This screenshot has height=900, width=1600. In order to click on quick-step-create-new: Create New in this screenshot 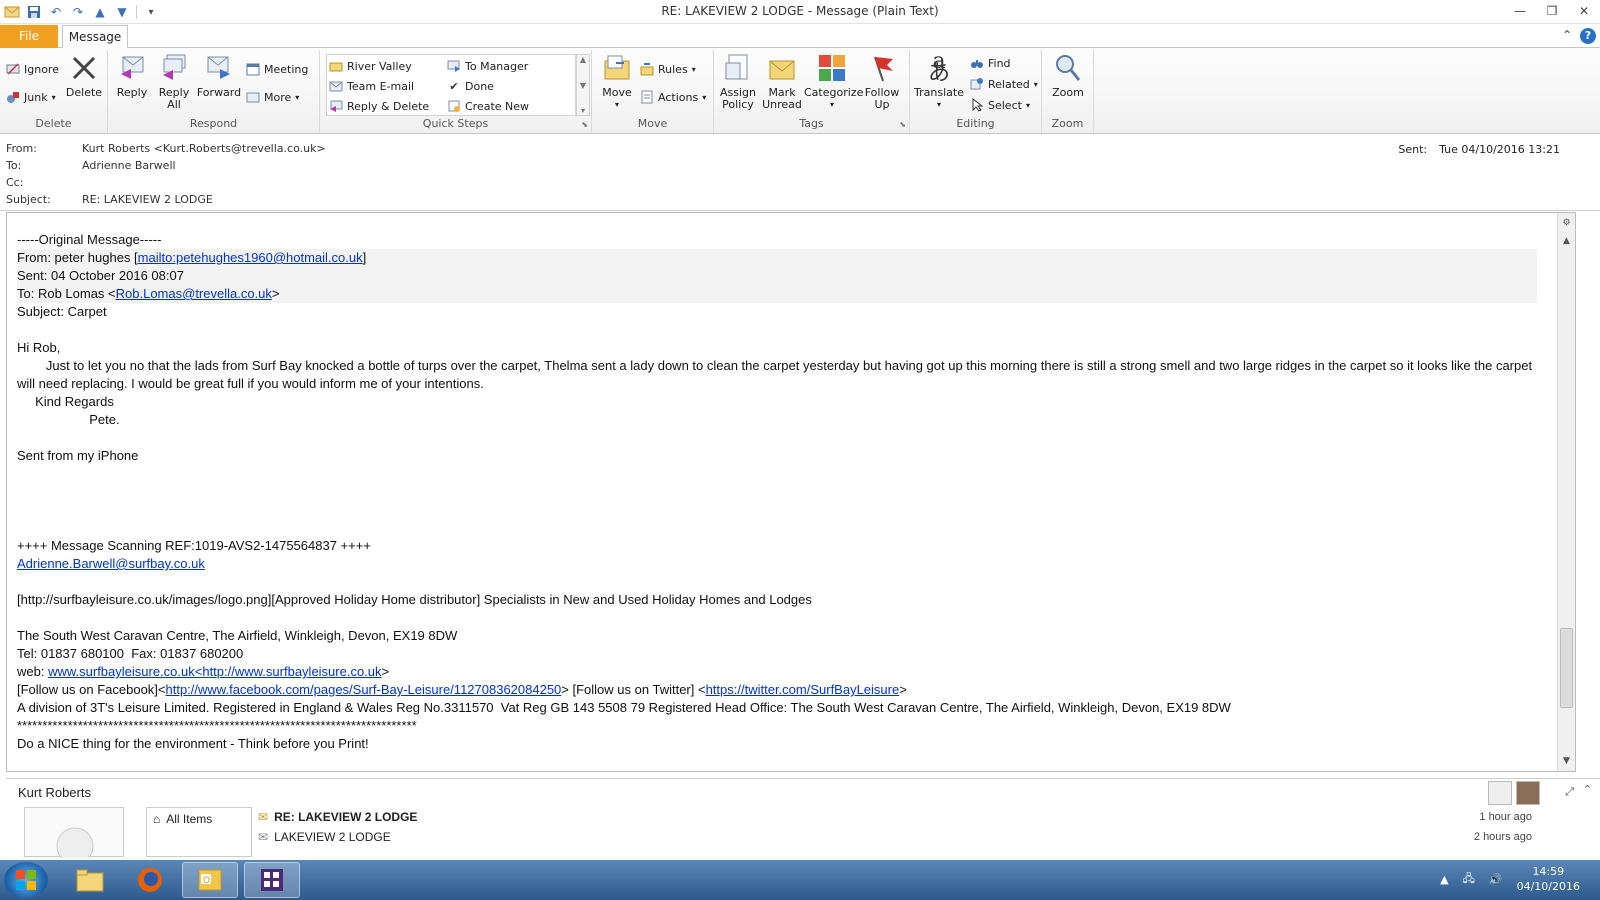, I will do `click(488, 106)`.